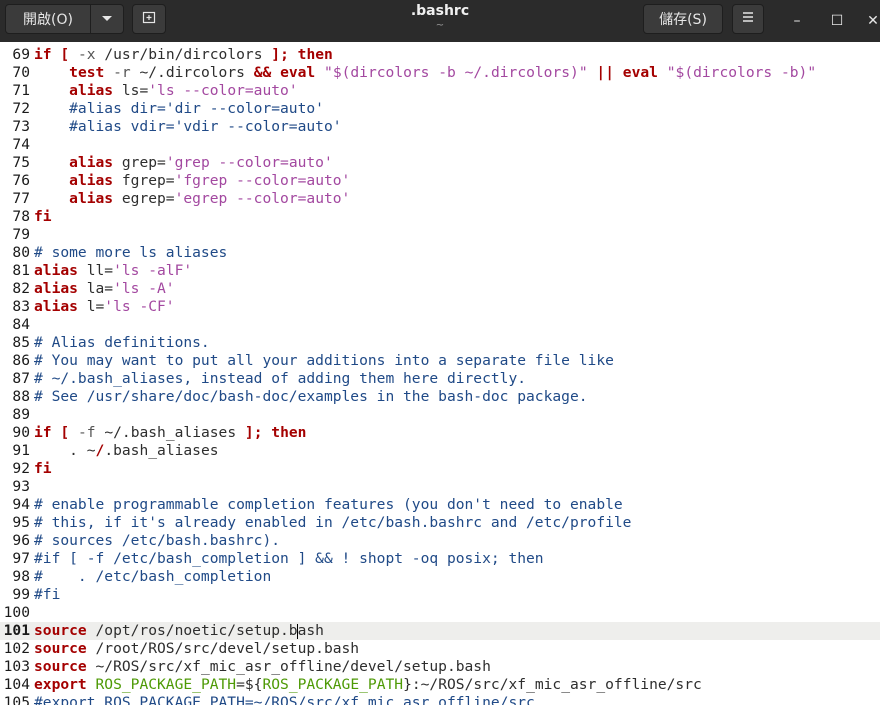  What do you see at coordinates (21, 180) in the screenshot?
I see `line-number: 76` at bounding box center [21, 180].